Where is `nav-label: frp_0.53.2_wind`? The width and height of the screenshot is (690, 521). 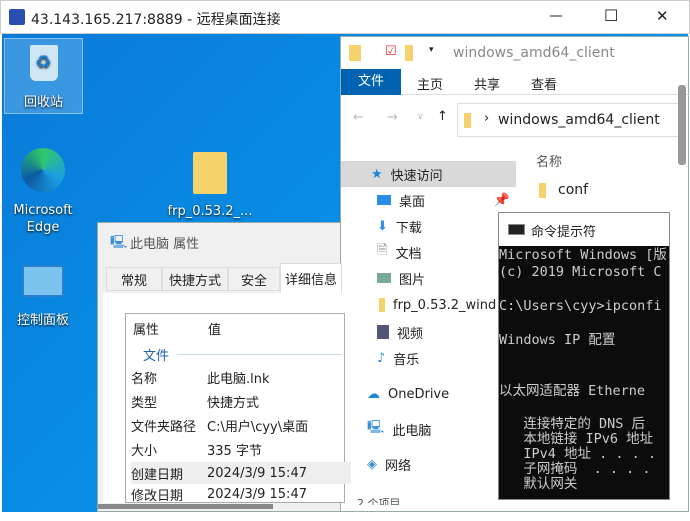 nav-label: frp_0.53.2_wind is located at coordinates (445, 305).